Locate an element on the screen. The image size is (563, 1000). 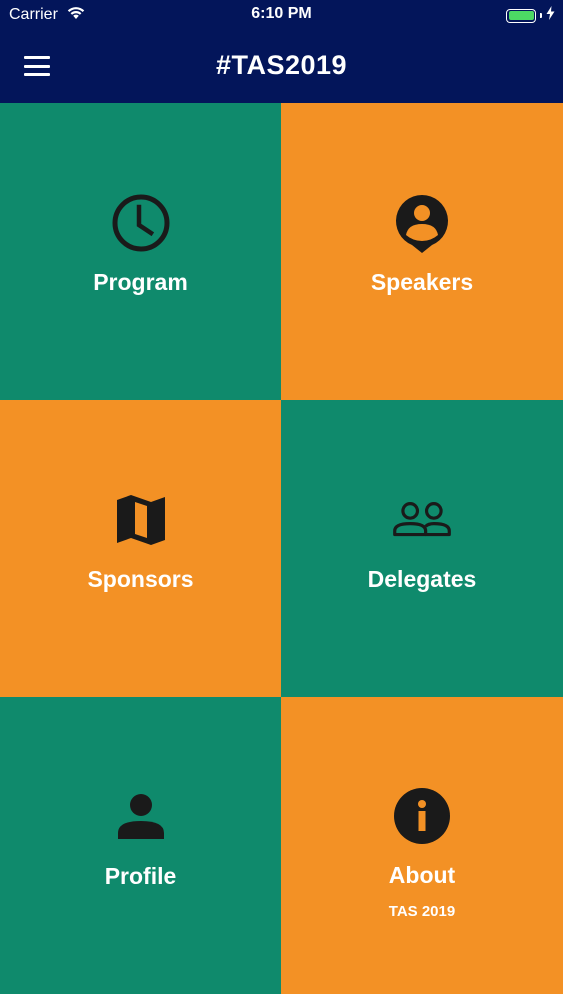
page-title: #TAS2019 is located at coordinates (281, 65).